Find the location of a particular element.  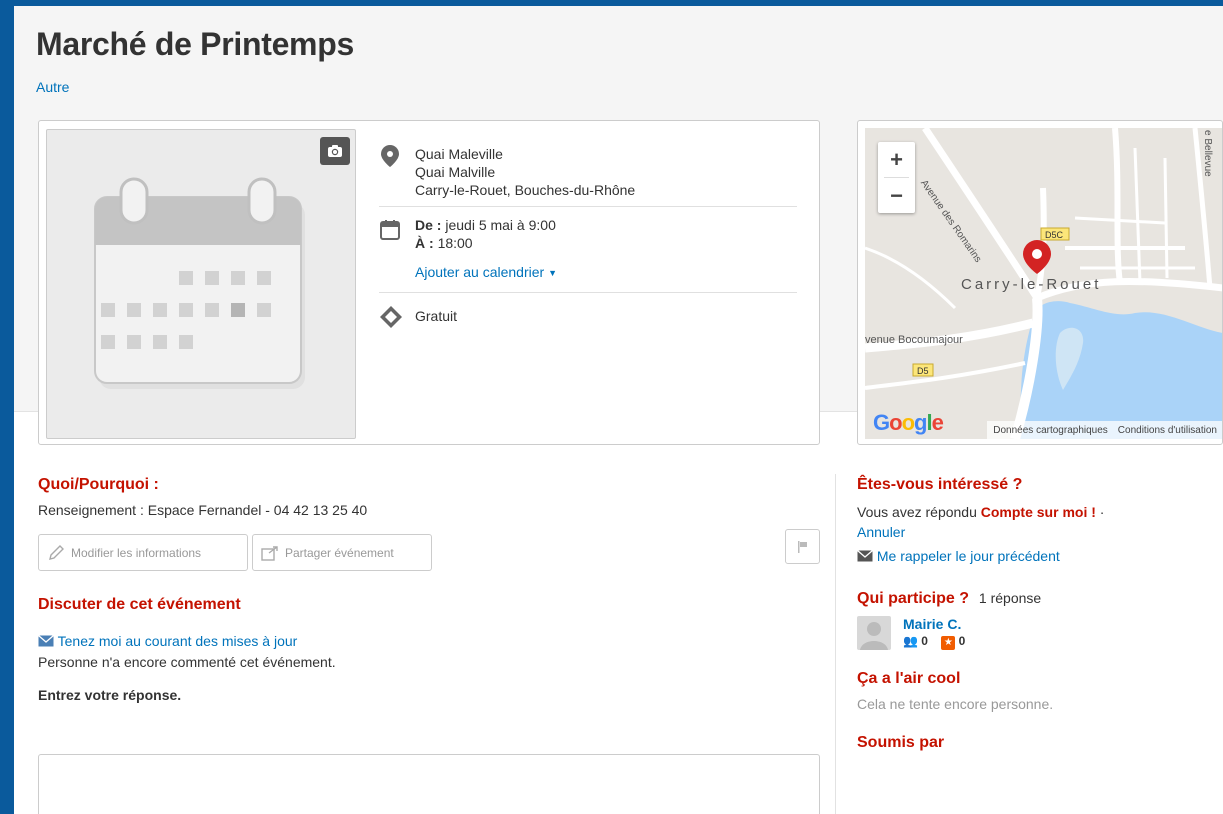

discuss-title: Discuter de cet événement is located at coordinates (139, 604).